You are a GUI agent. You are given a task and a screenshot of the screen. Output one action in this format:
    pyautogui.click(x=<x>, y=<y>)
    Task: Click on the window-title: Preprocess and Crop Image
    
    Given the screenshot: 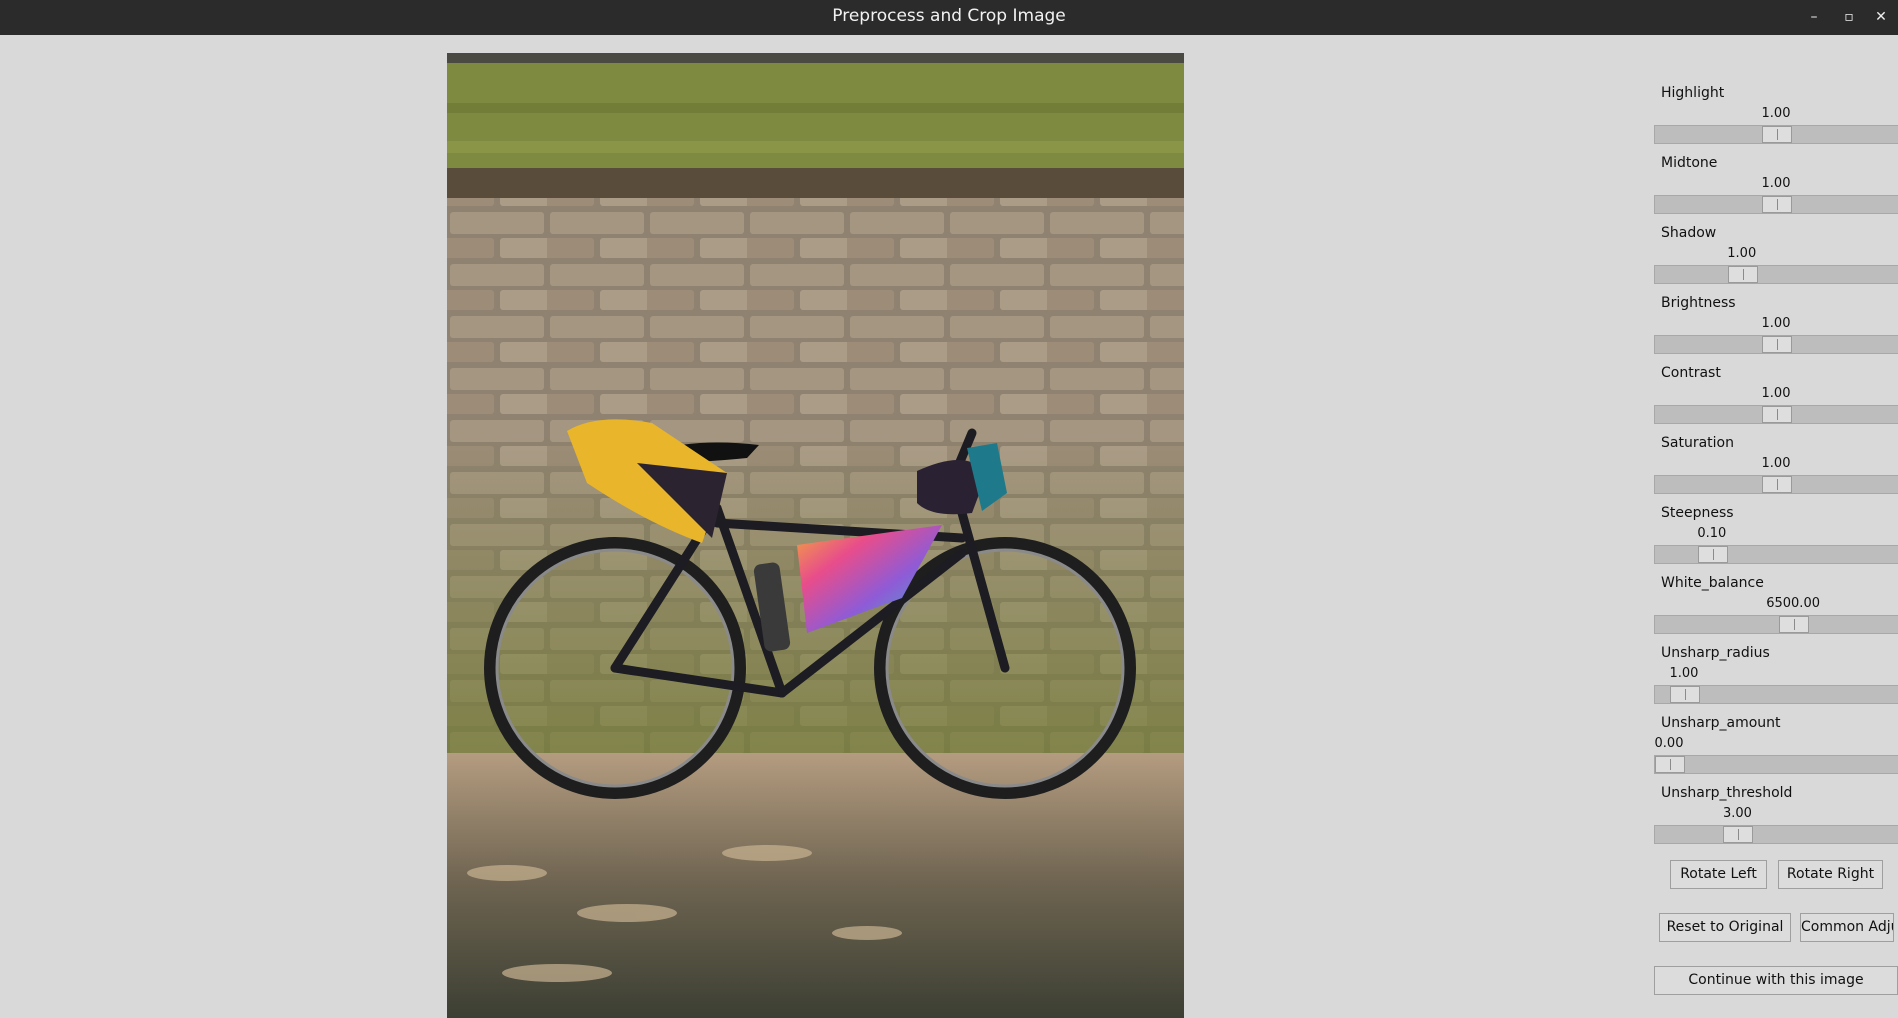 What is the action you would take?
    pyautogui.click(x=949, y=16)
    